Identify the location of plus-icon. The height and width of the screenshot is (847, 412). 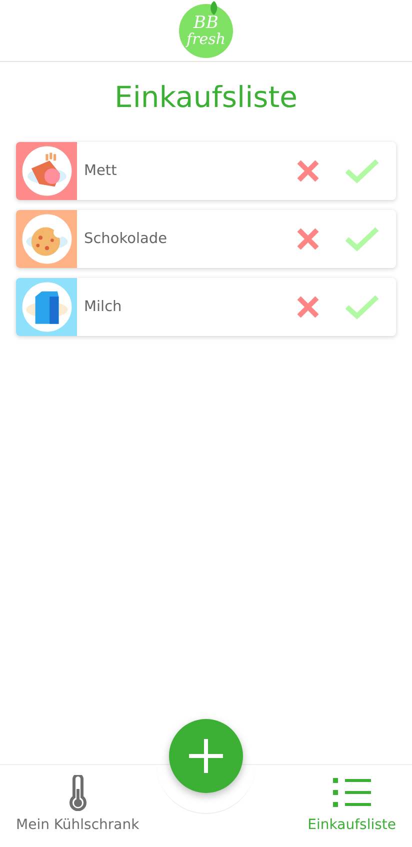
(206, 756).